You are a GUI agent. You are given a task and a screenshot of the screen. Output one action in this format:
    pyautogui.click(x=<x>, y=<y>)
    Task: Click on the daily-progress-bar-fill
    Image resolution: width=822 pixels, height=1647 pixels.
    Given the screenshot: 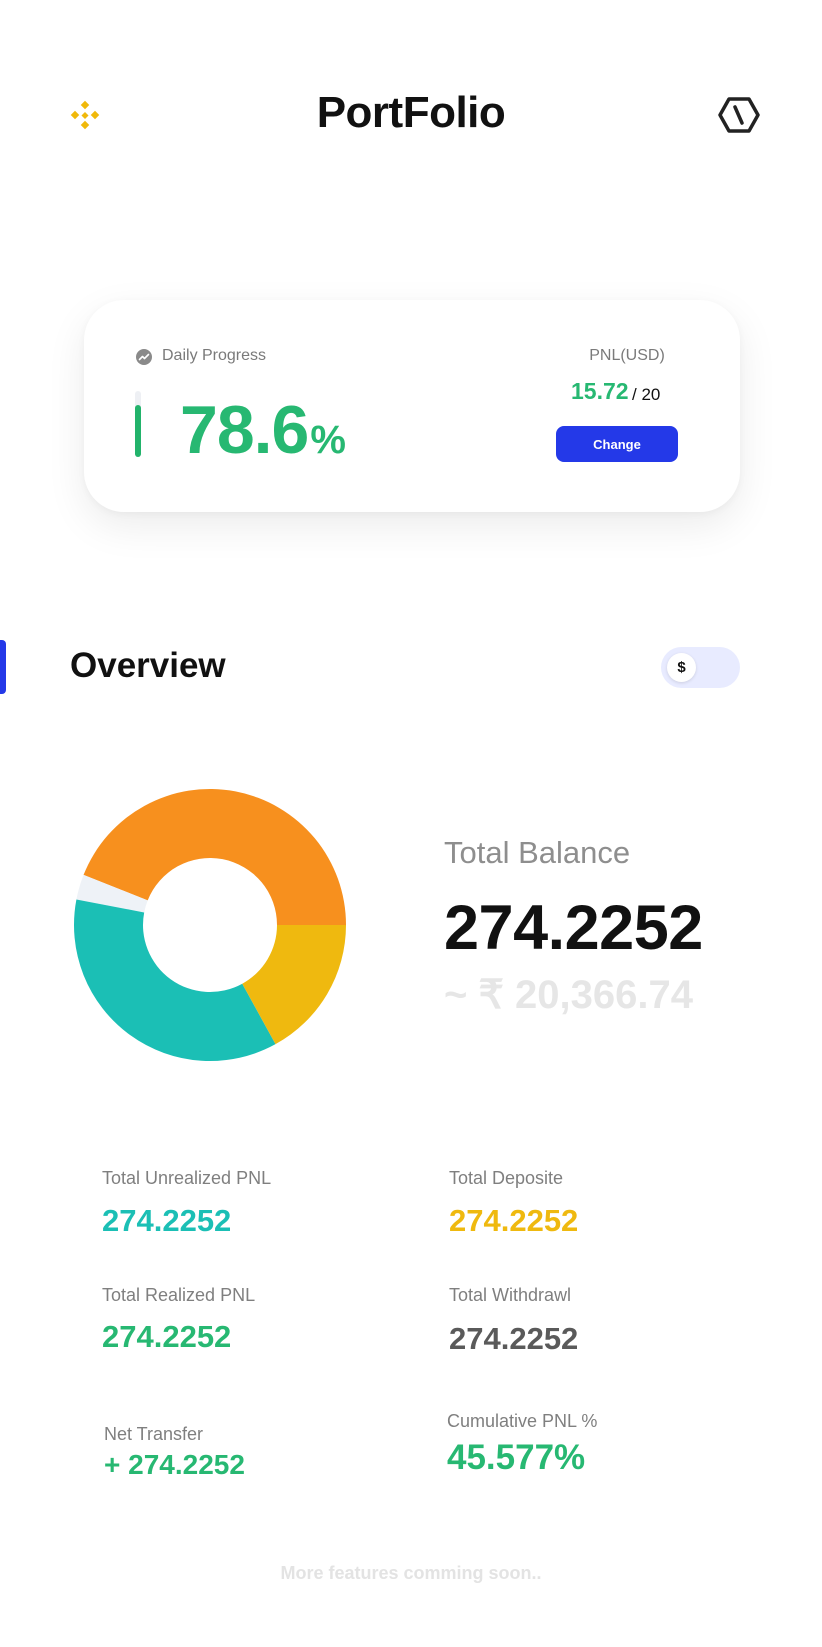 What is the action you would take?
    pyautogui.click(x=138, y=431)
    